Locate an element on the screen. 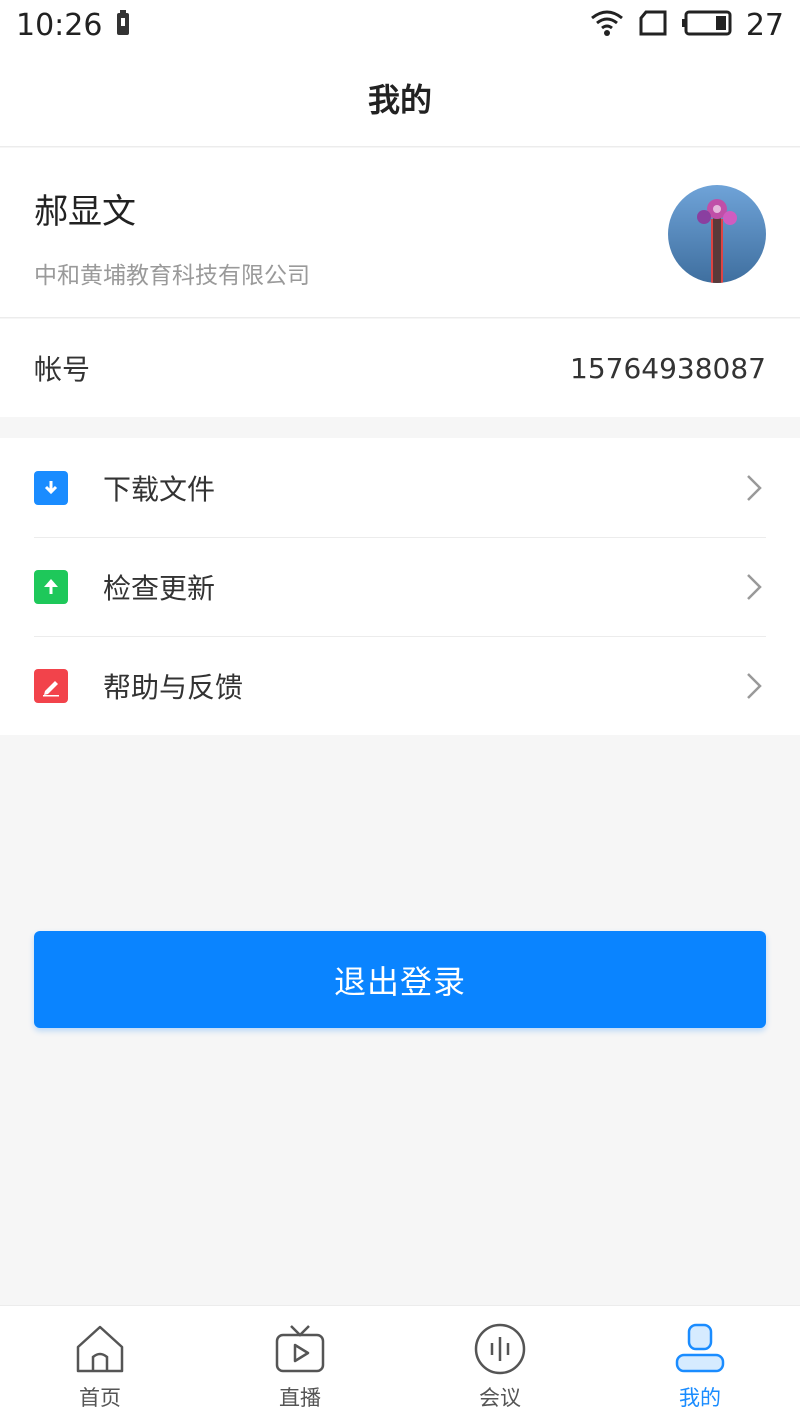  logout-label: 退出登录 is located at coordinates (399, 981).